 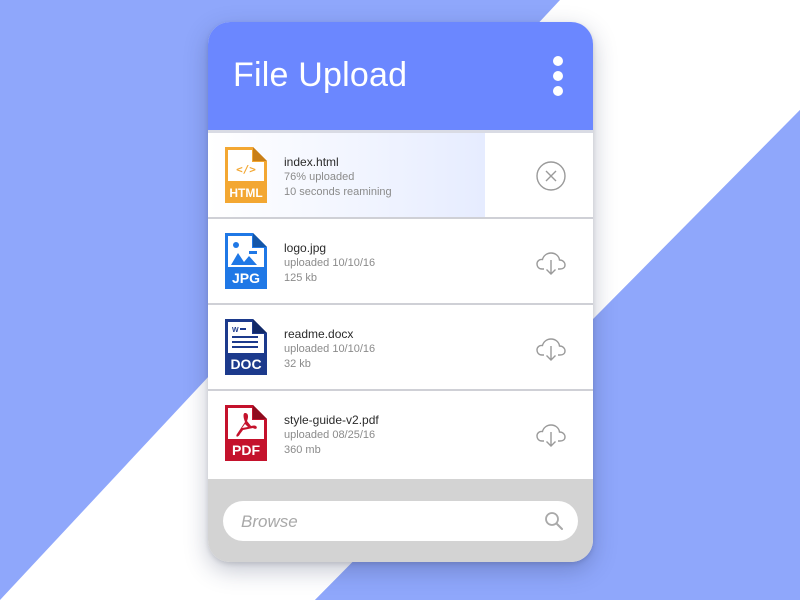 What do you see at coordinates (331, 420) in the screenshot?
I see `file-name: style-guide-v2.pdf` at bounding box center [331, 420].